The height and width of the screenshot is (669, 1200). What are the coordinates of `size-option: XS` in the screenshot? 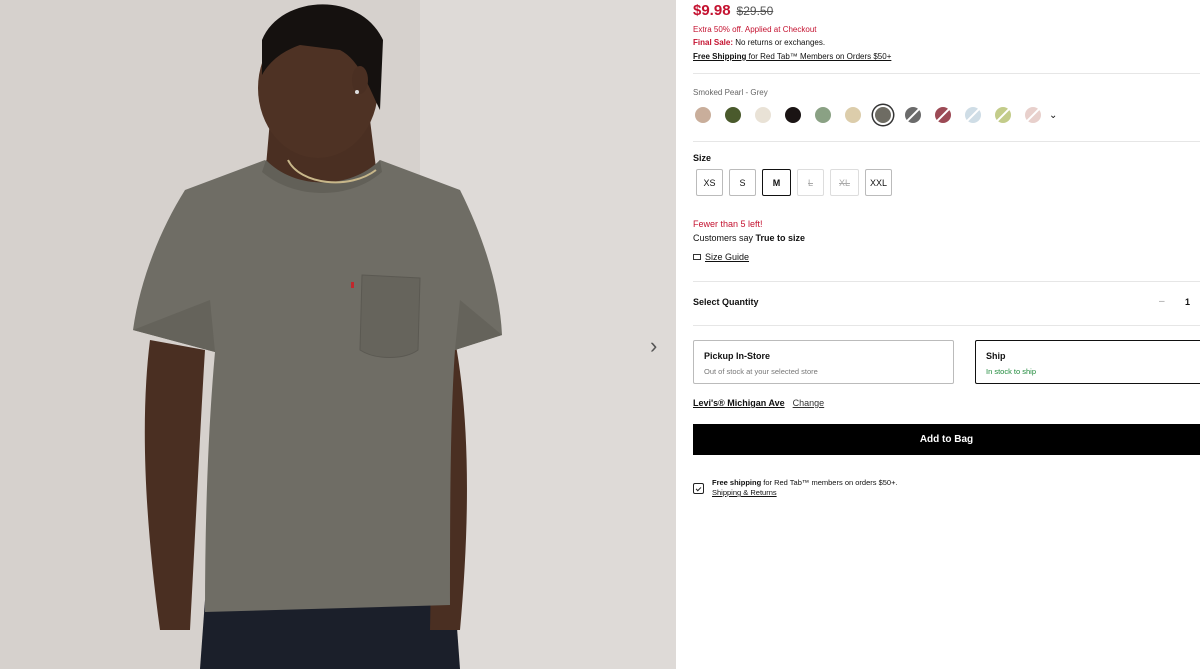 It's located at (709, 182).